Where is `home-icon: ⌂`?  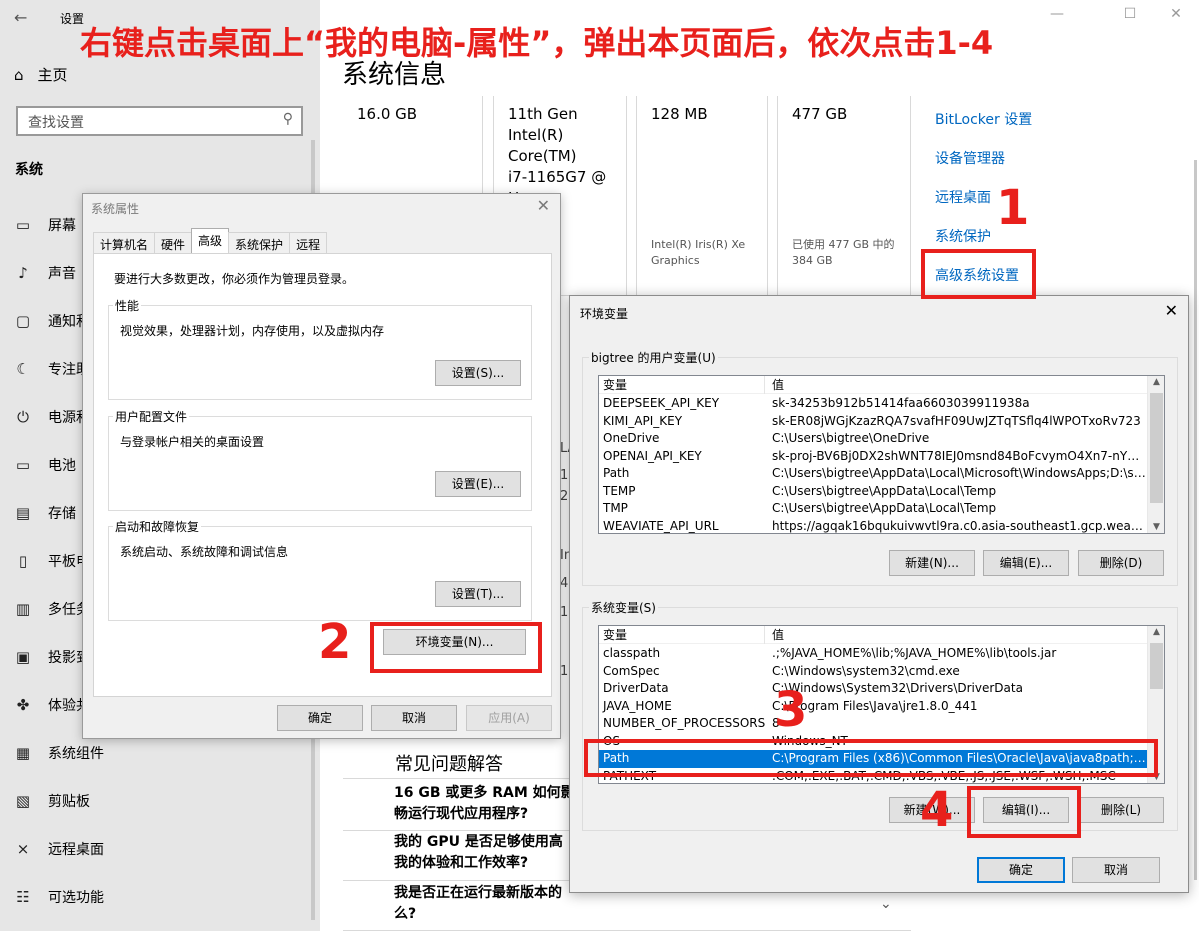
home-icon: ⌂ is located at coordinates (19, 74).